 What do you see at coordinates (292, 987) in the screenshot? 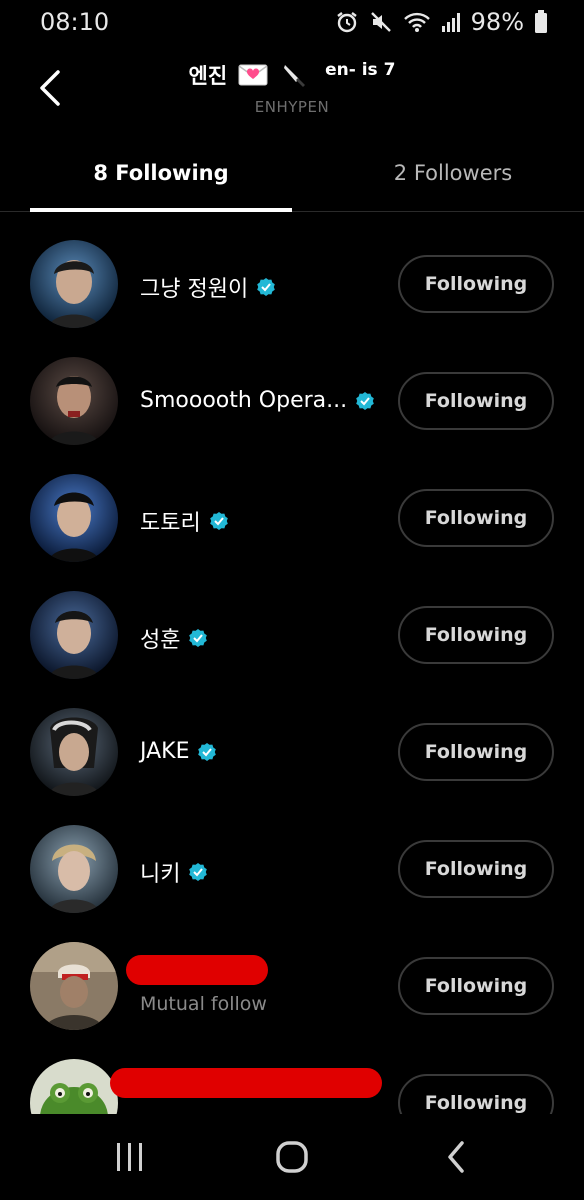
I see `list-item: Mutual follow Following` at bounding box center [292, 987].